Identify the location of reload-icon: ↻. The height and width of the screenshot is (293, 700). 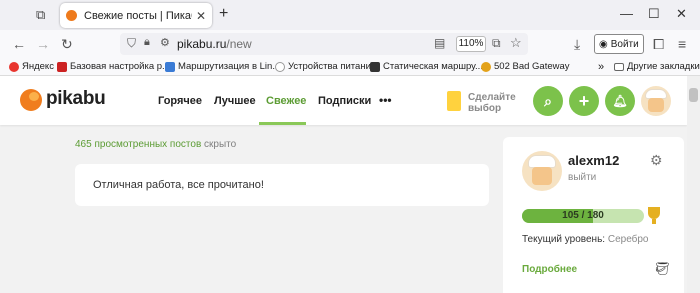
(67, 44).